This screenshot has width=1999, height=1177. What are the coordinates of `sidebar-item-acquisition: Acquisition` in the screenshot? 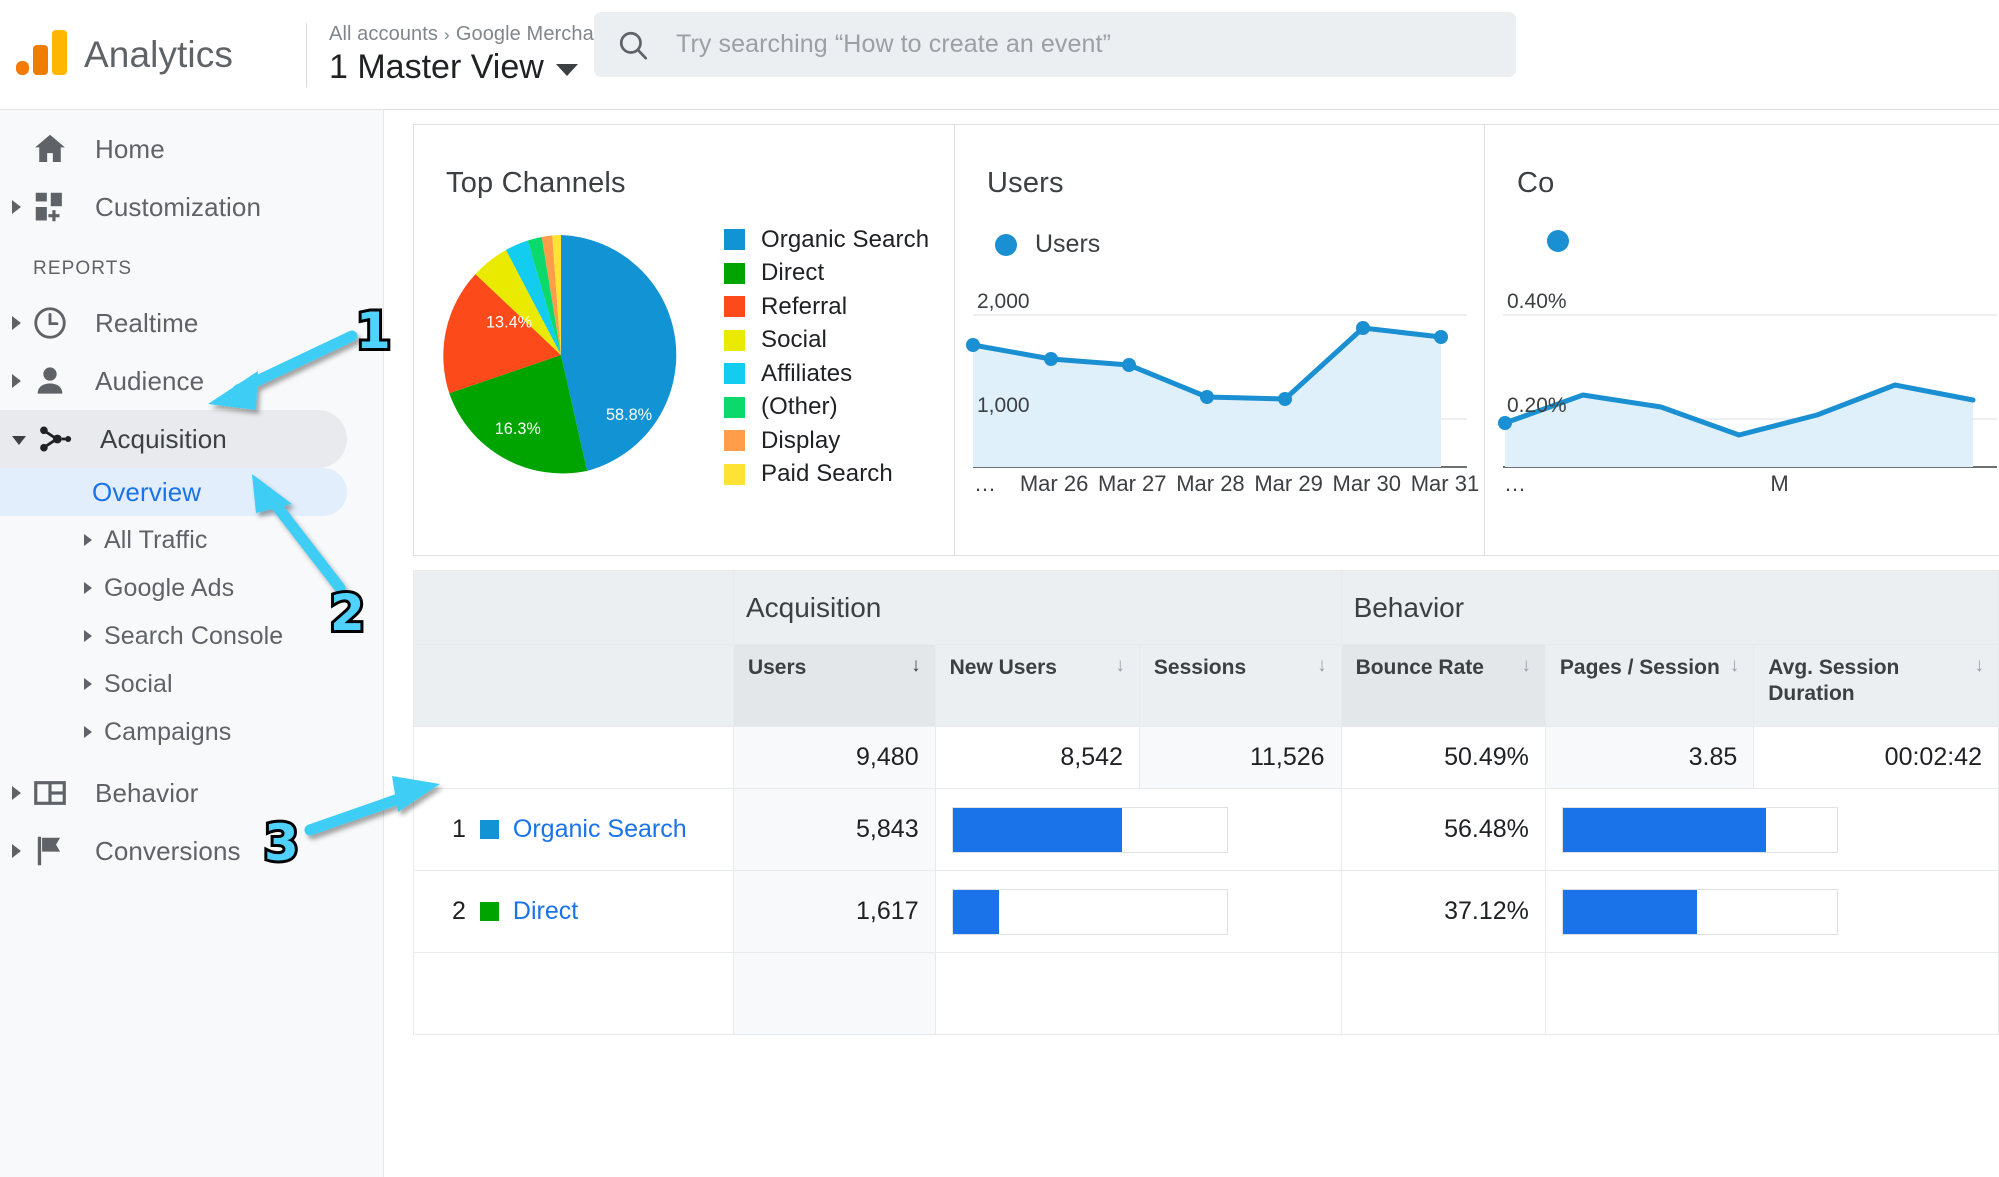 It's located at (173, 439).